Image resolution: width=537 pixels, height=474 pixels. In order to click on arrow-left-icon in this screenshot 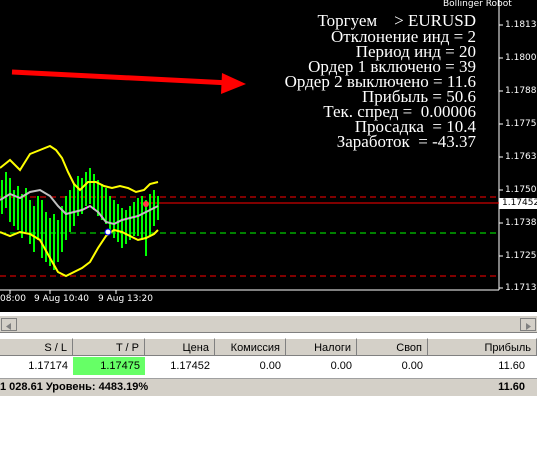, I will do `click(8, 326)`.